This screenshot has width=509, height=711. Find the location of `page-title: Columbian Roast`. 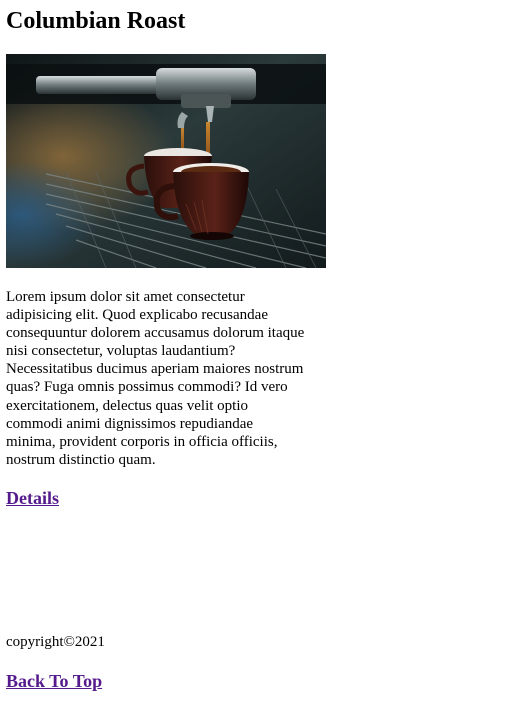

page-title: Columbian Roast is located at coordinates (96, 21).